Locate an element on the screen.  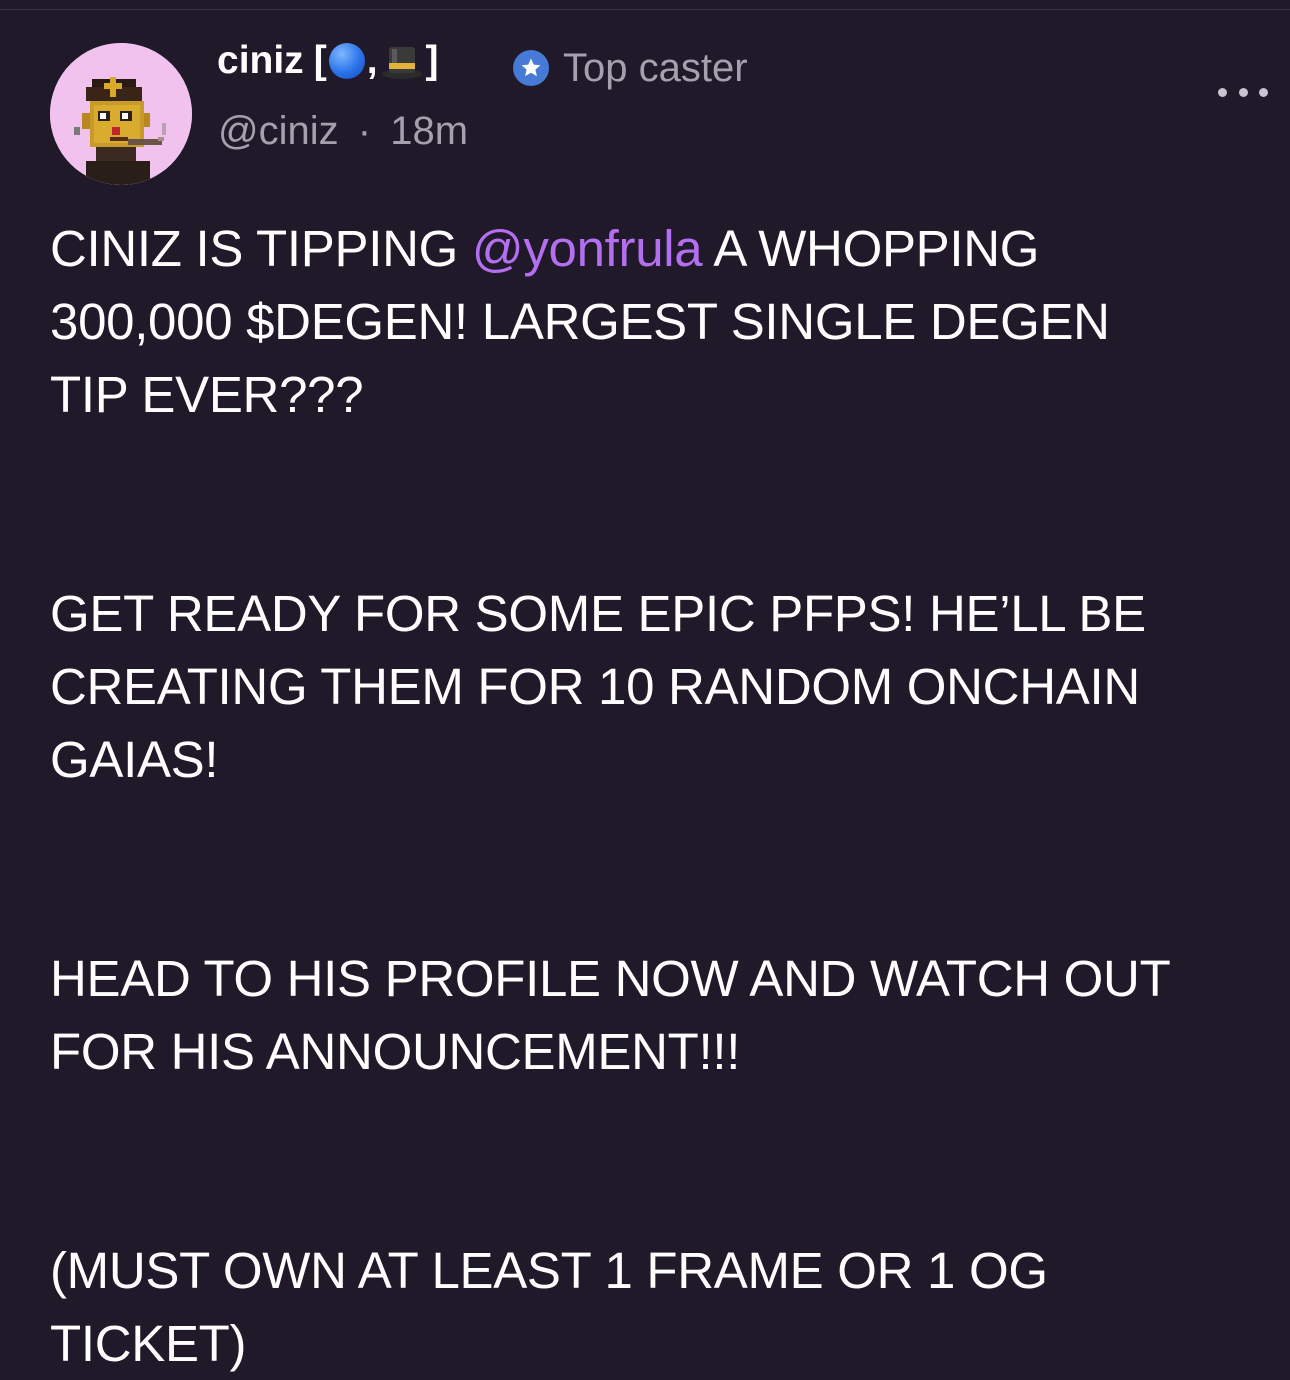
avatar is located at coordinates (121, 114).